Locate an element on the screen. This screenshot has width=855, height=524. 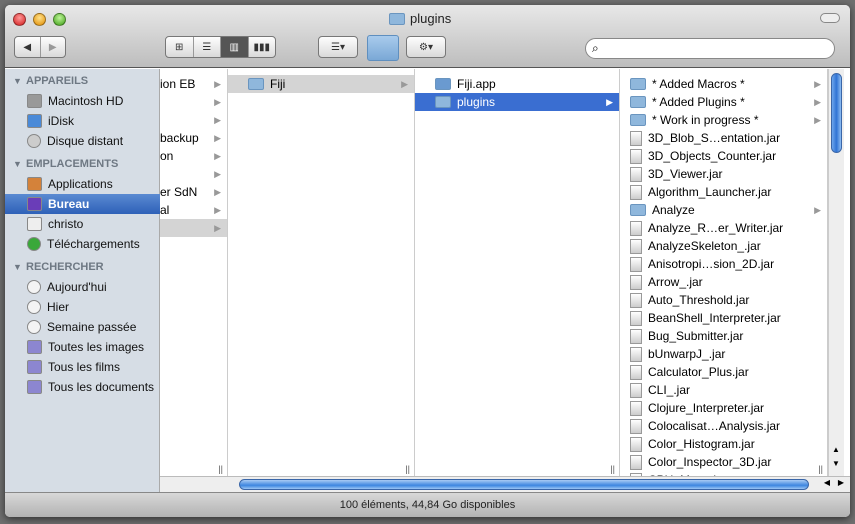
list-item: * Added Macros * ▶ is located at coordinates (723, 84).